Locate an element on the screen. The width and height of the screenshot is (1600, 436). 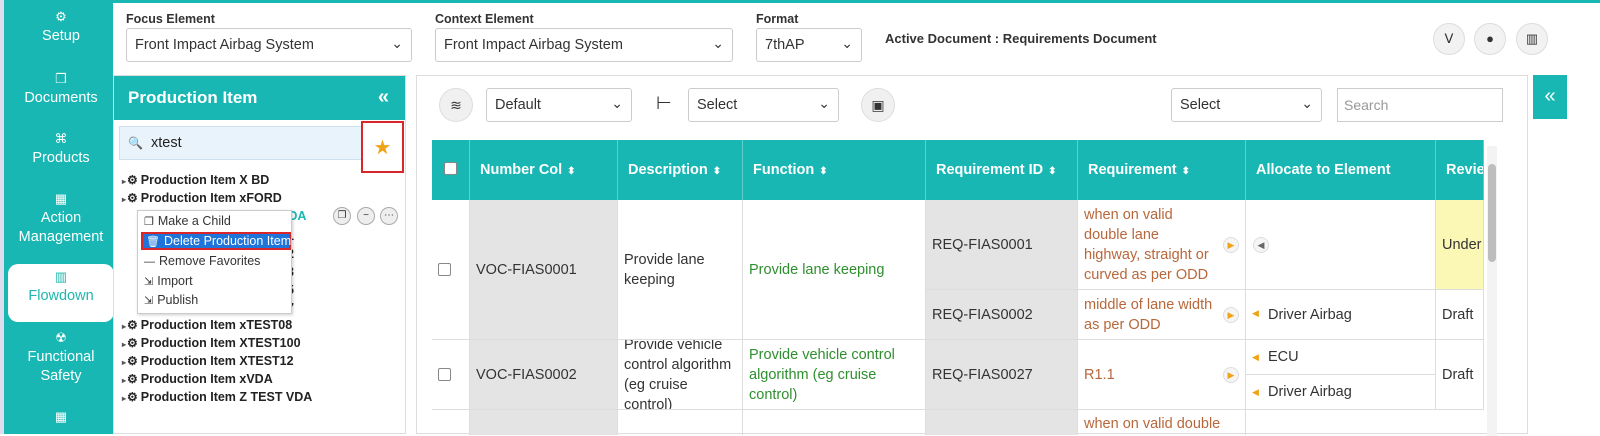
view-select: Default ⌄ is located at coordinates (559, 105).